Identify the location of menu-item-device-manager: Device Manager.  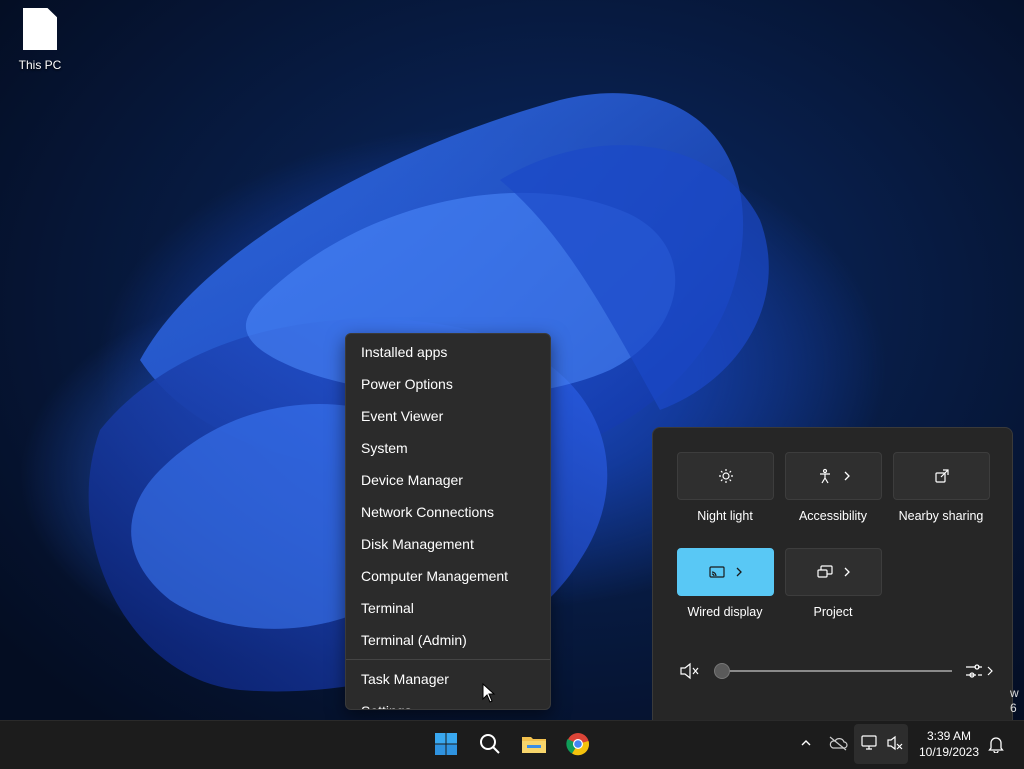
(448, 480).